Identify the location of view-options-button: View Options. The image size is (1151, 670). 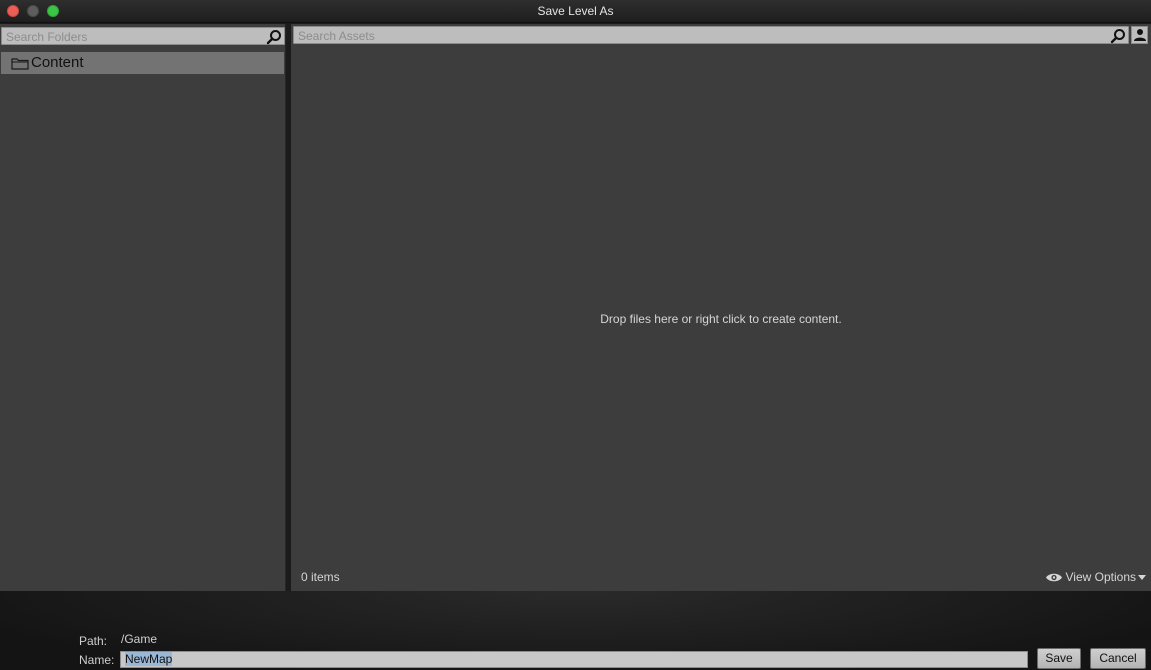
(1095, 577).